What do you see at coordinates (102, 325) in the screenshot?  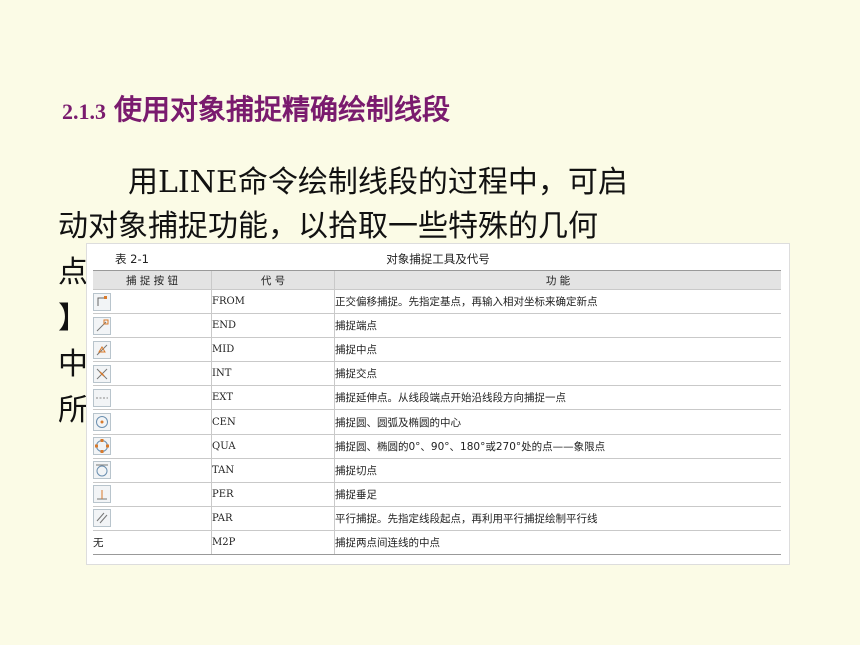 I see `endpoint-icon` at bounding box center [102, 325].